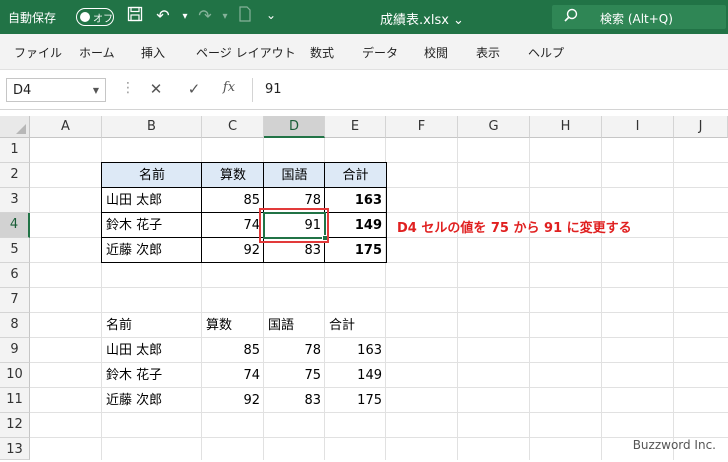 The image size is (728, 462). I want to click on file-name-text: 成績表.xlsx, so click(414, 20).